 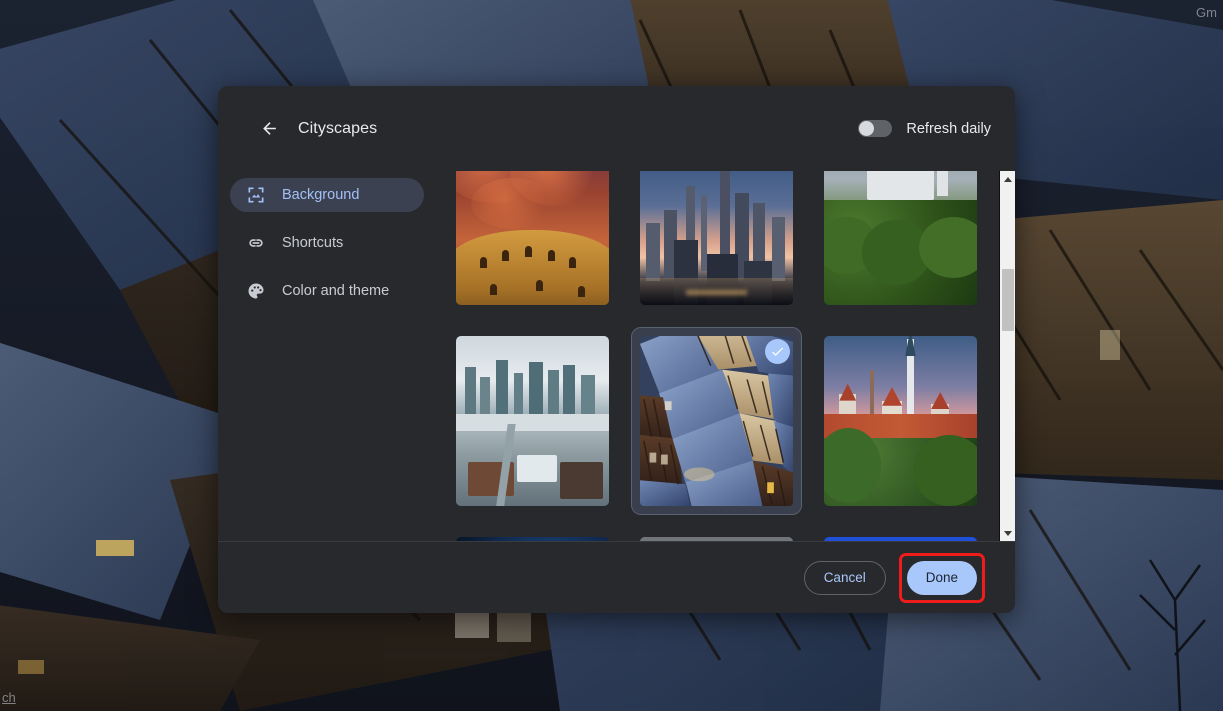 What do you see at coordinates (321, 195) in the screenshot?
I see `sidebar-item-label: Background` at bounding box center [321, 195].